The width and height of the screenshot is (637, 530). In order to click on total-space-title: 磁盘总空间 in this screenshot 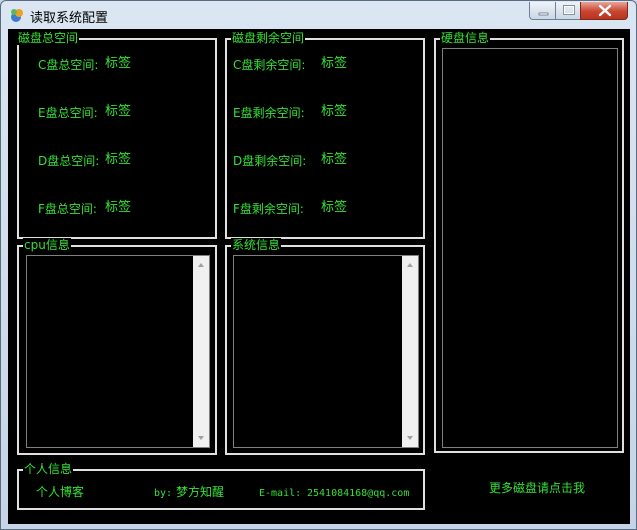, I will do `click(48, 38)`.